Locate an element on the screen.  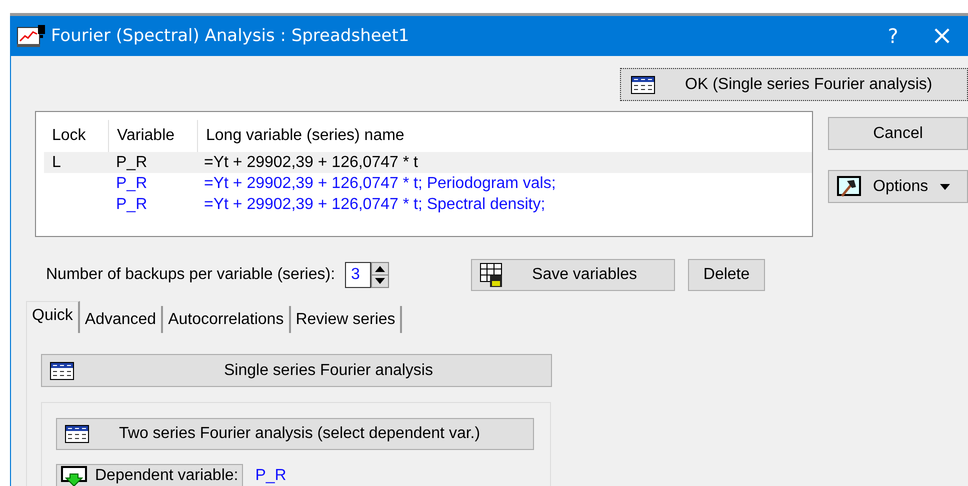
single-series-button: Single series Fourier analysis is located at coordinates (296, 370).